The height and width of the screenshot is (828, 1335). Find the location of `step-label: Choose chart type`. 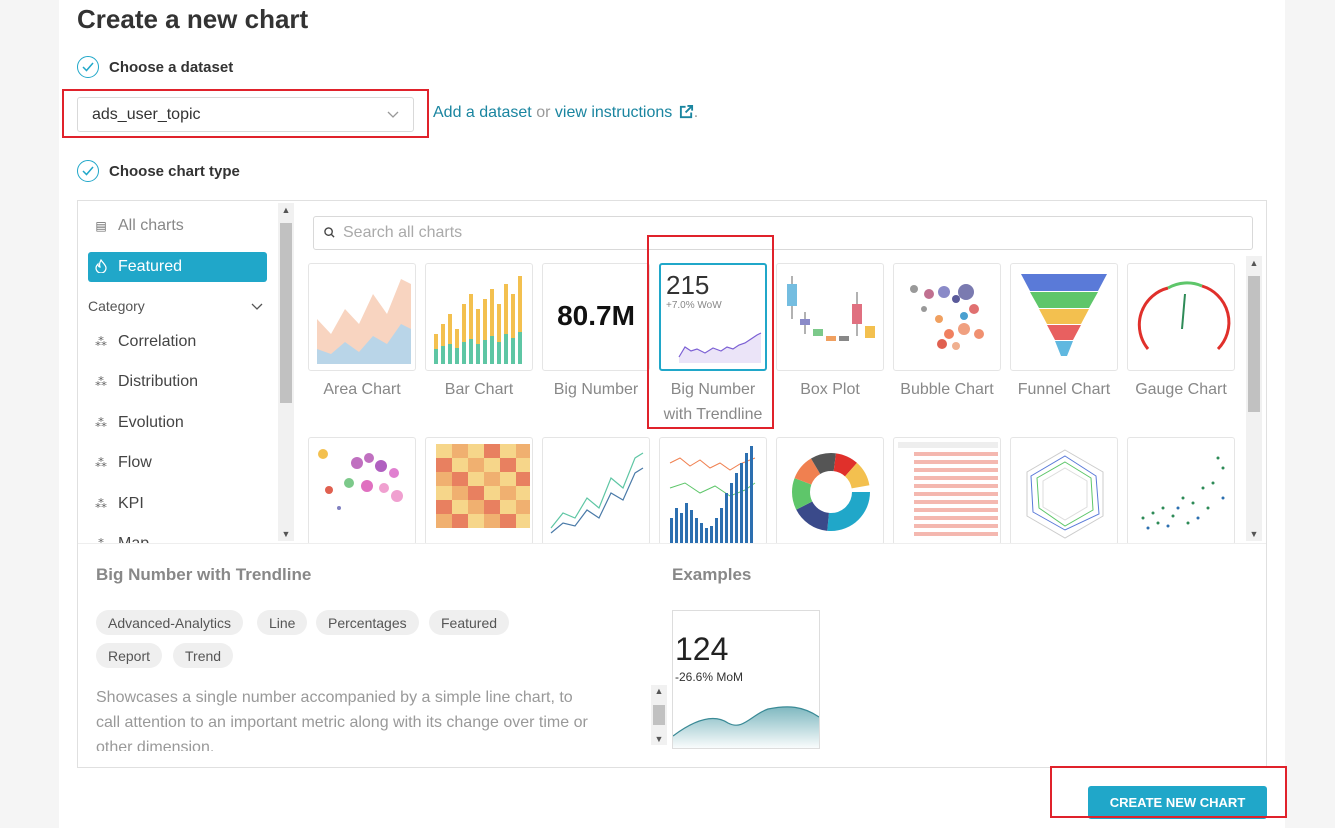

step-label: Choose chart type is located at coordinates (174, 171).